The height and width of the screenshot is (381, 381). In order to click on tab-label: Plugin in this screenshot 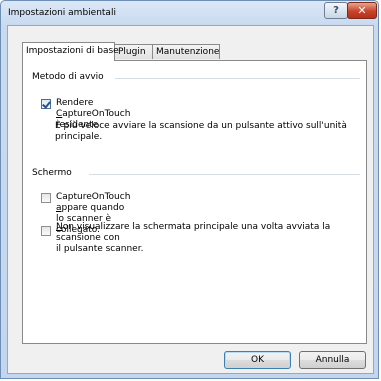, I will do `click(132, 52)`.